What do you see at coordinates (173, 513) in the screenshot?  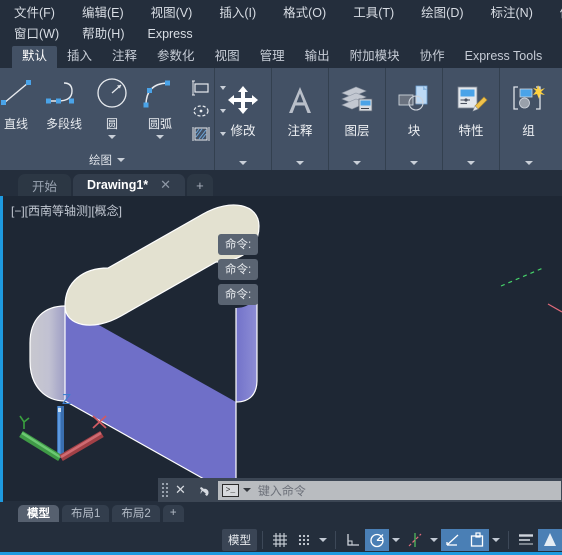 I see `new-layout-tab-button: +` at bounding box center [173, 513].